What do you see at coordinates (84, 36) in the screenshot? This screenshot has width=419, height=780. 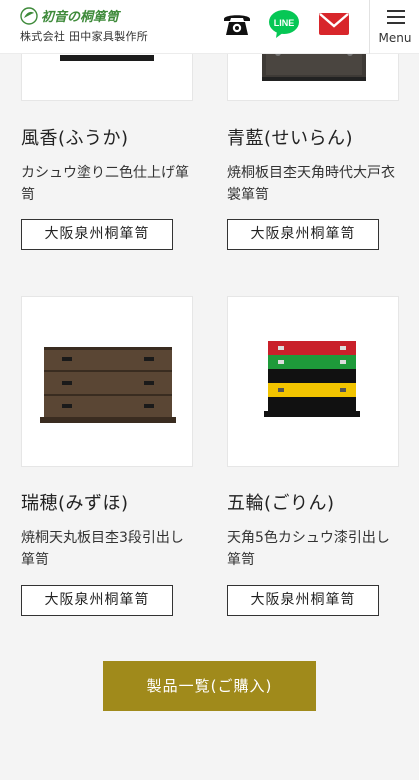 I see `company-name: 株式会社 田中家具製作所` at bounding box center [84, 36].